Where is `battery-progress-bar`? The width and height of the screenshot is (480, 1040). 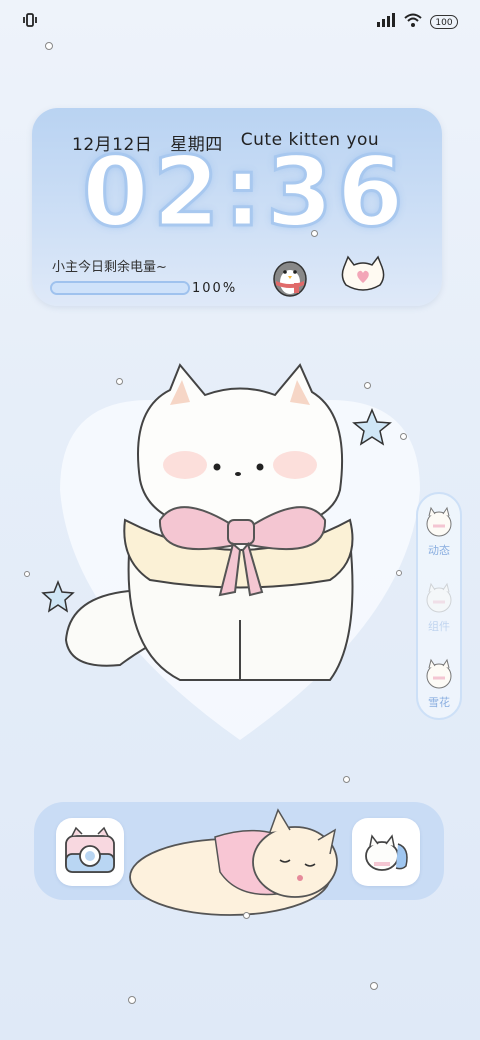 battery-progress-bar is located at coordinates (120, 288).